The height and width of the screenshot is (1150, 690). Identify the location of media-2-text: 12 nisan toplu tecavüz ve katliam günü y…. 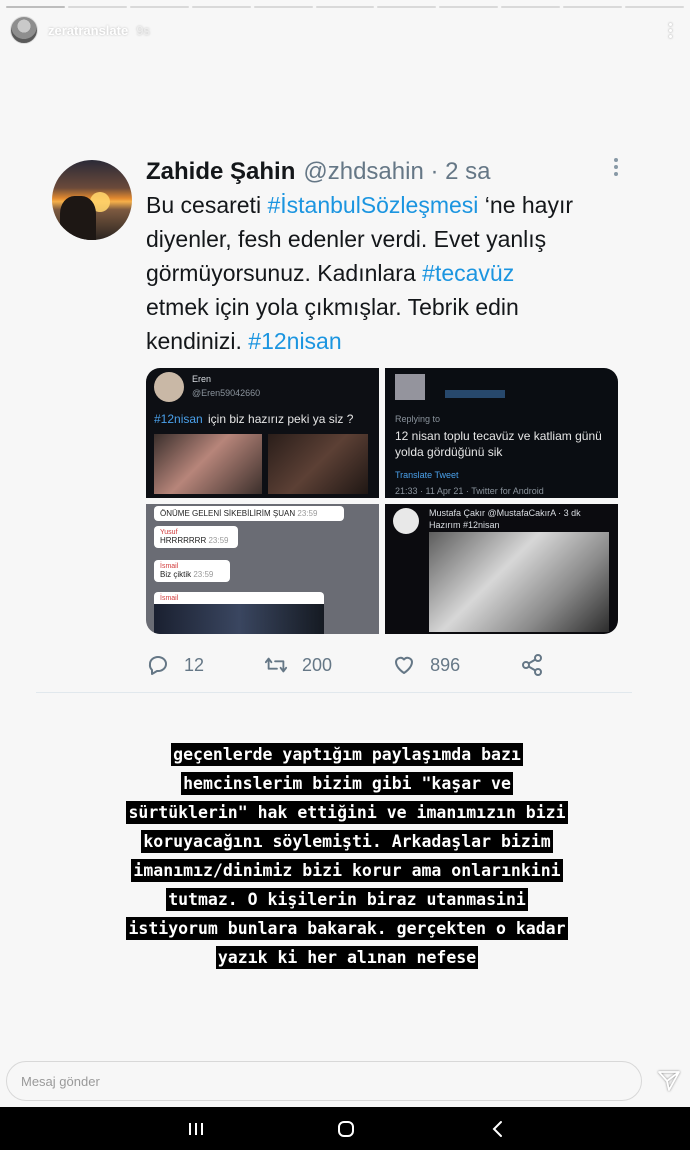
(498, 444).